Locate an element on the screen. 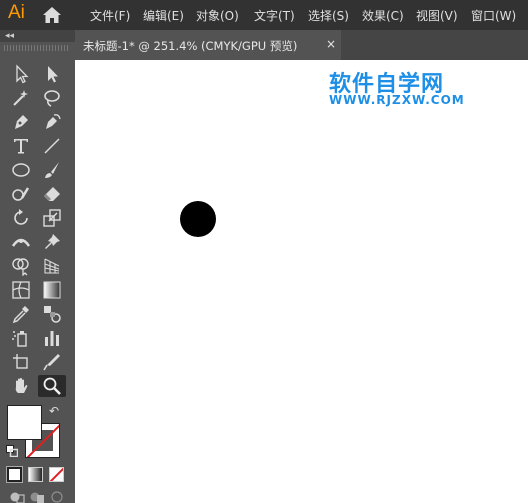 This screenshot has width=528, height=503. scale-icon is located at coordinates (52, 218).